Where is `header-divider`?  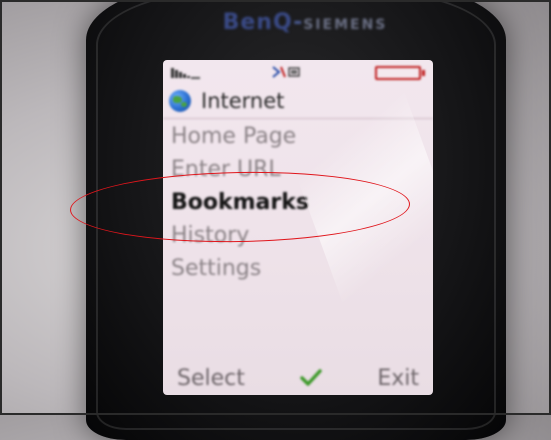
header-divider is located at coordinates (298, 118).